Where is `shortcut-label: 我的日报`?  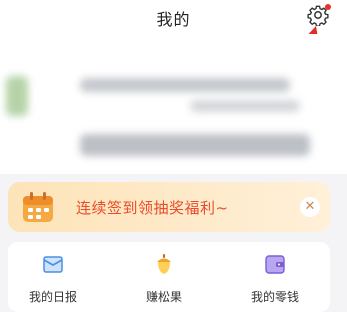
shortcut-label: 我的日报 is located at coordinates (52, 297).